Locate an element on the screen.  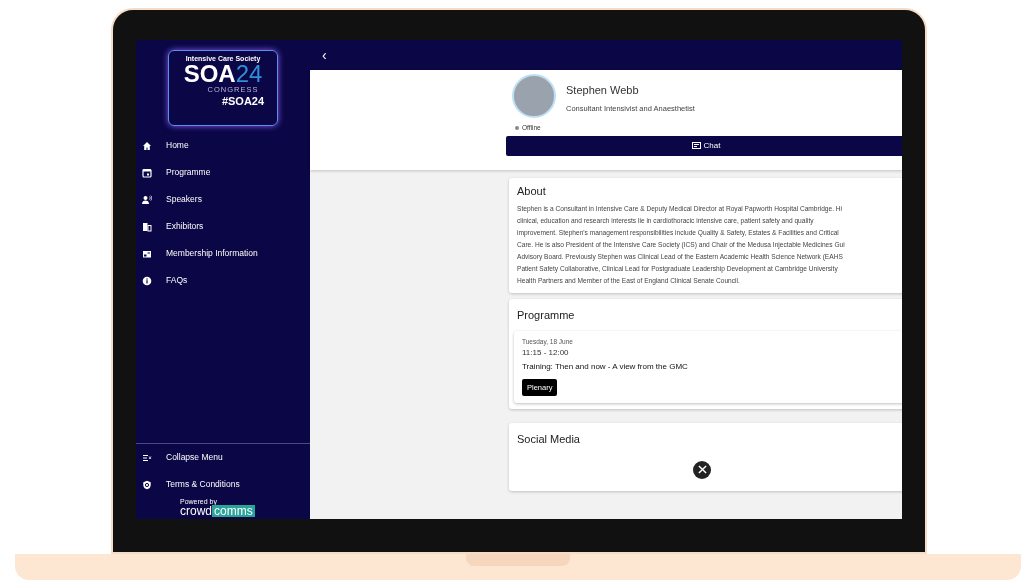
session-title: Training: Then and now - A view from the GMC is located at coordinates (605, 366).